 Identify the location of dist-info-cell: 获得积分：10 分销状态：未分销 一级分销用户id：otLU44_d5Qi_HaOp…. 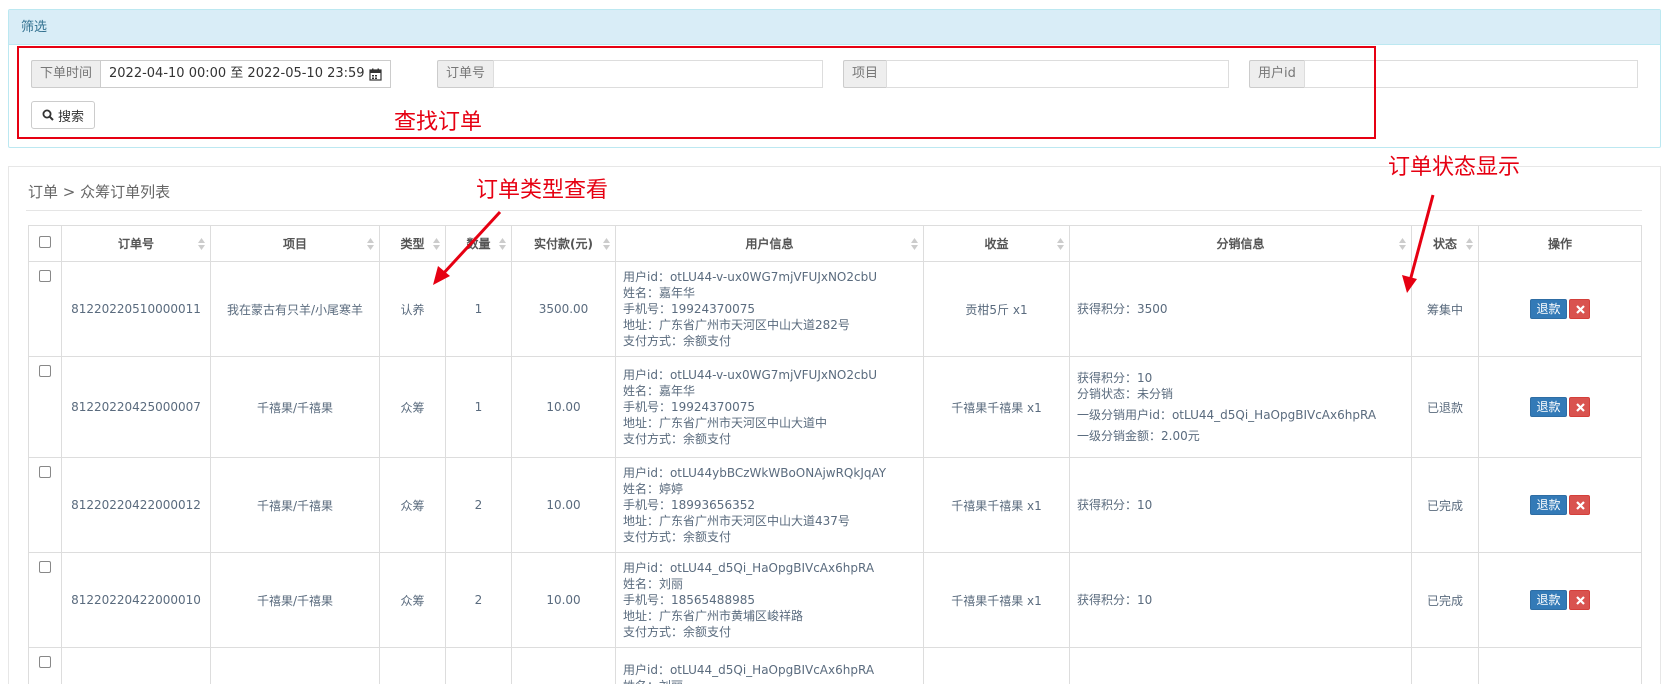
(1240, 407).